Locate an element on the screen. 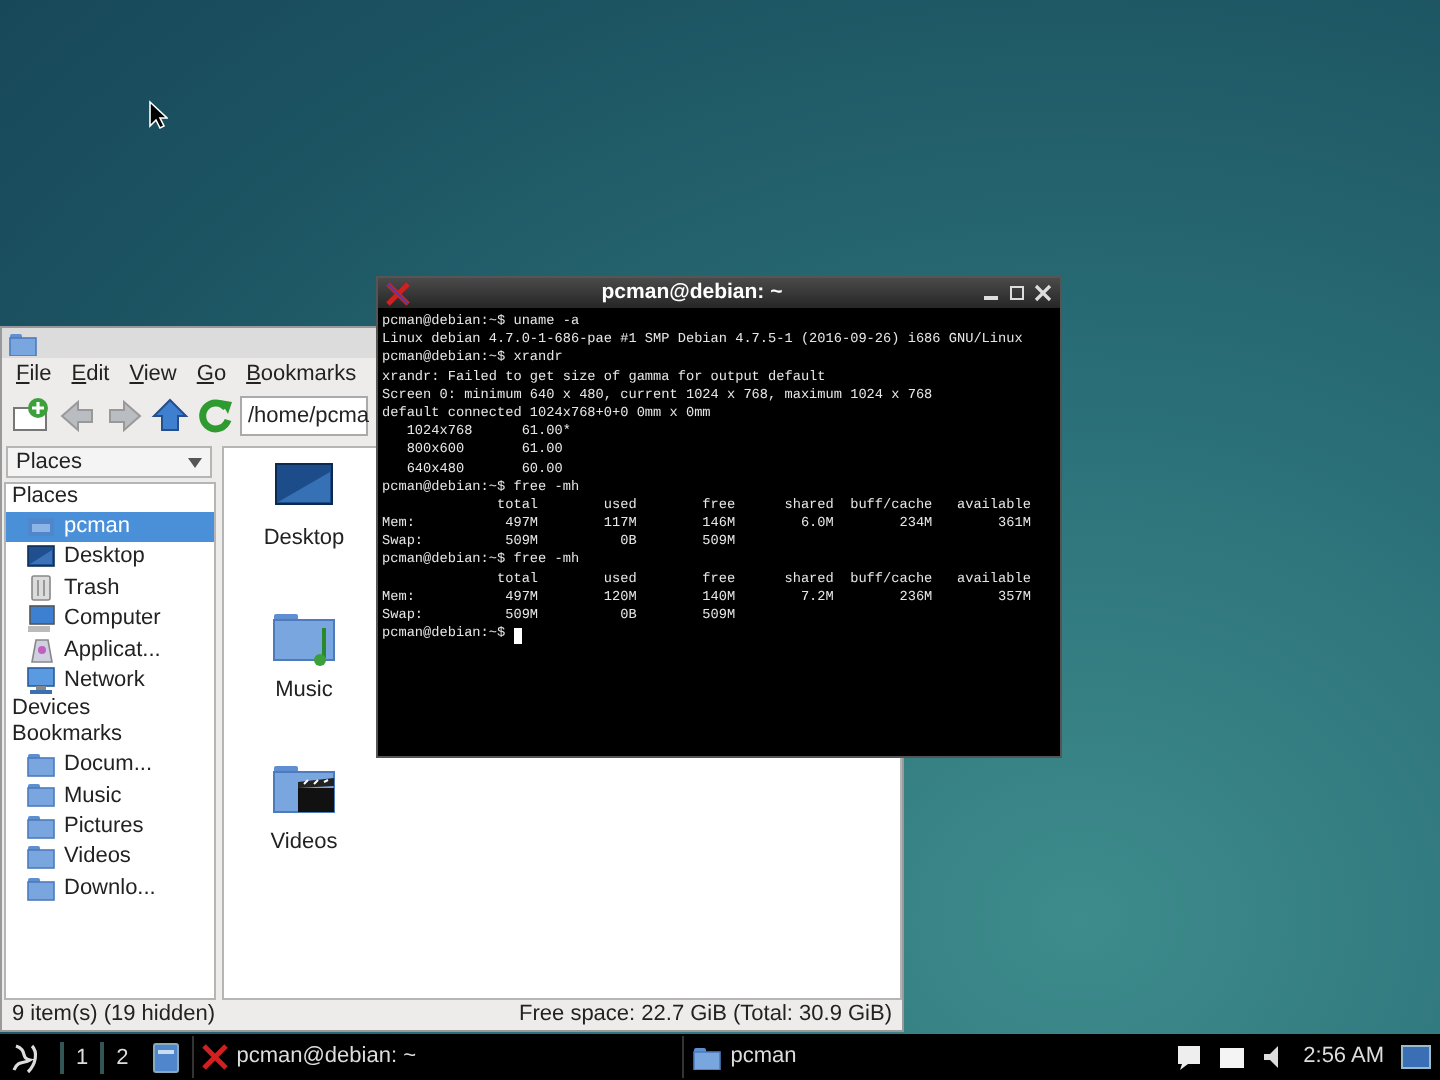  network-icon is located at coordinates (41, 680).